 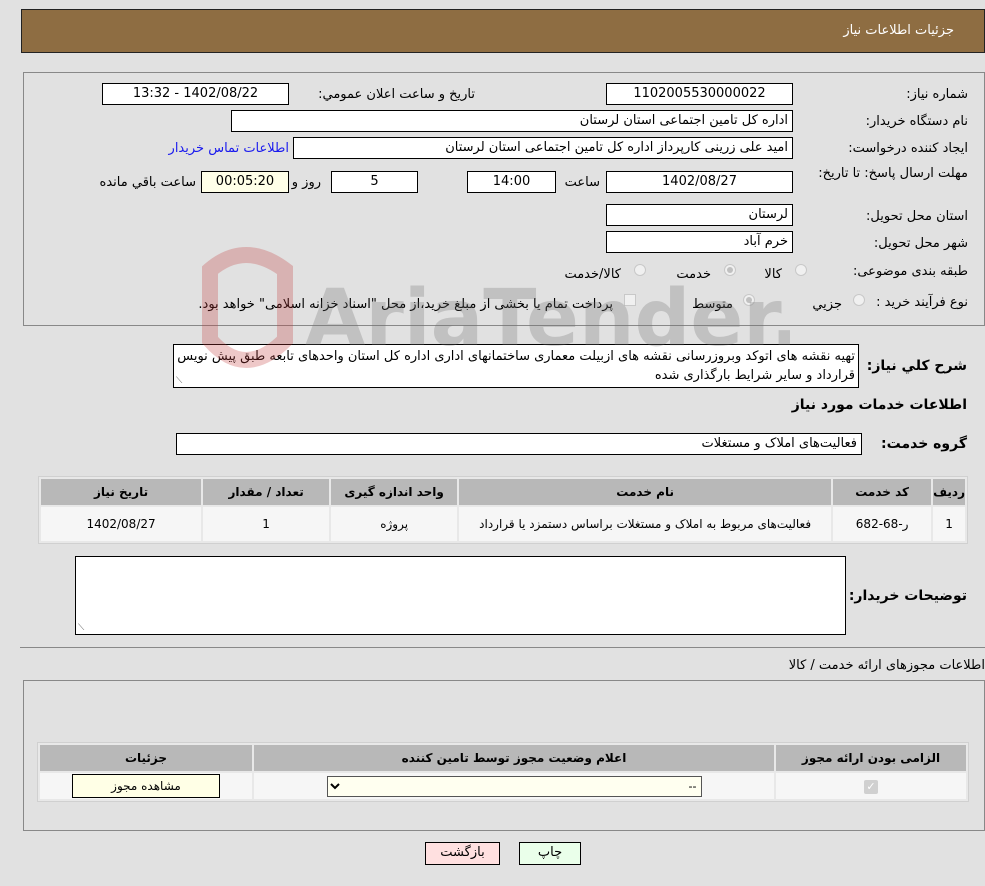 What do you see at coordinates (879, 405) in the screenshot?
I see `services-section-title: اطلاعات خدمات مورد نیاز` at bounding box center [879, 405].